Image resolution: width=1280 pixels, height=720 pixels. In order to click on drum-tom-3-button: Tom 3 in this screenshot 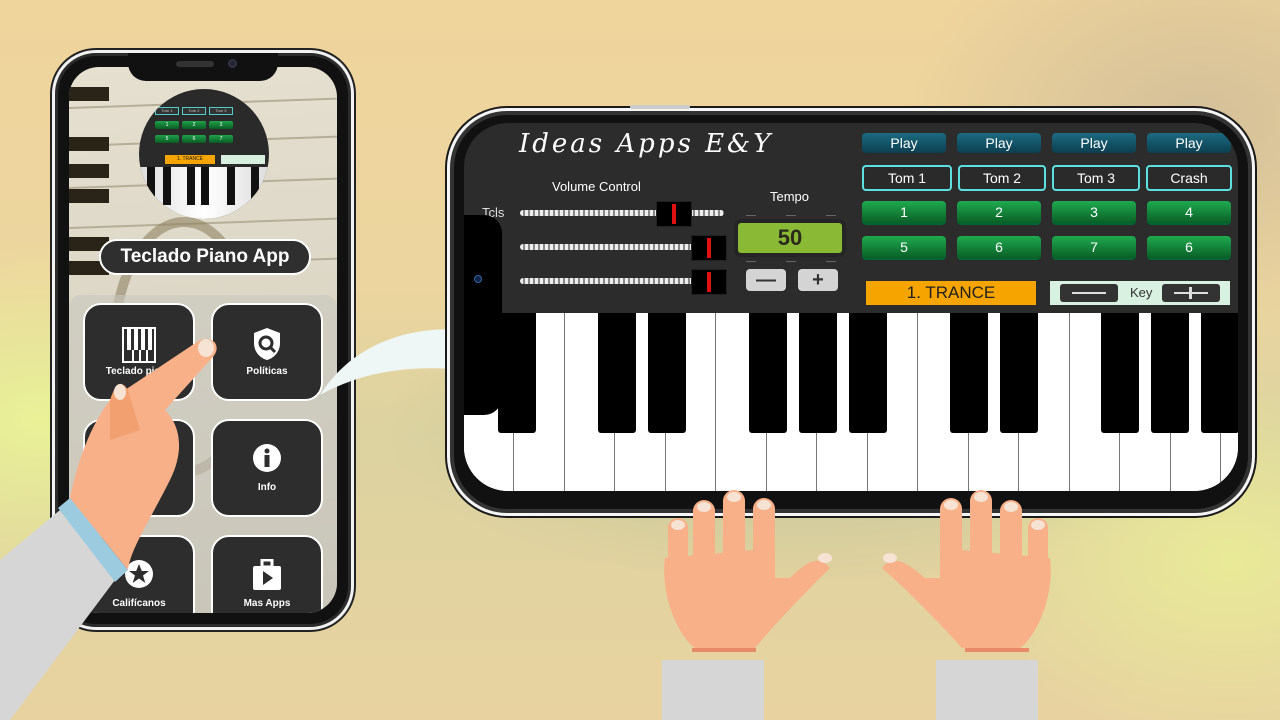, I will do `click(1096, 178)`.